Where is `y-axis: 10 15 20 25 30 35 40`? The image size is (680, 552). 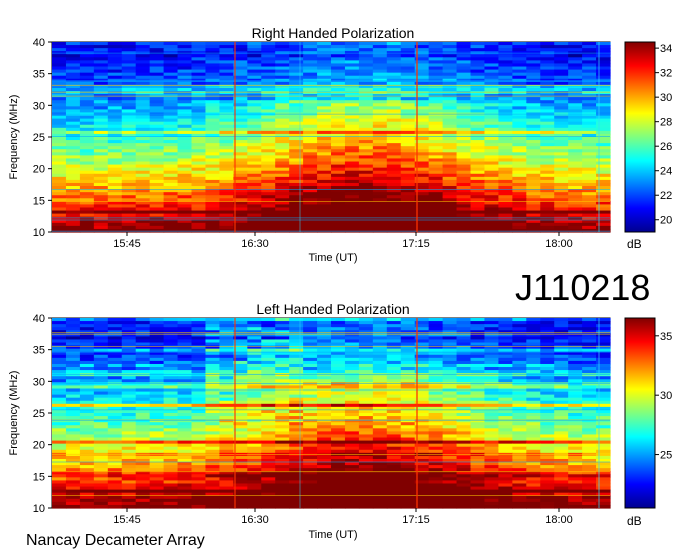 y-axis: 10 15 20 25 30 35 40 is located at coordinates (42, 138).